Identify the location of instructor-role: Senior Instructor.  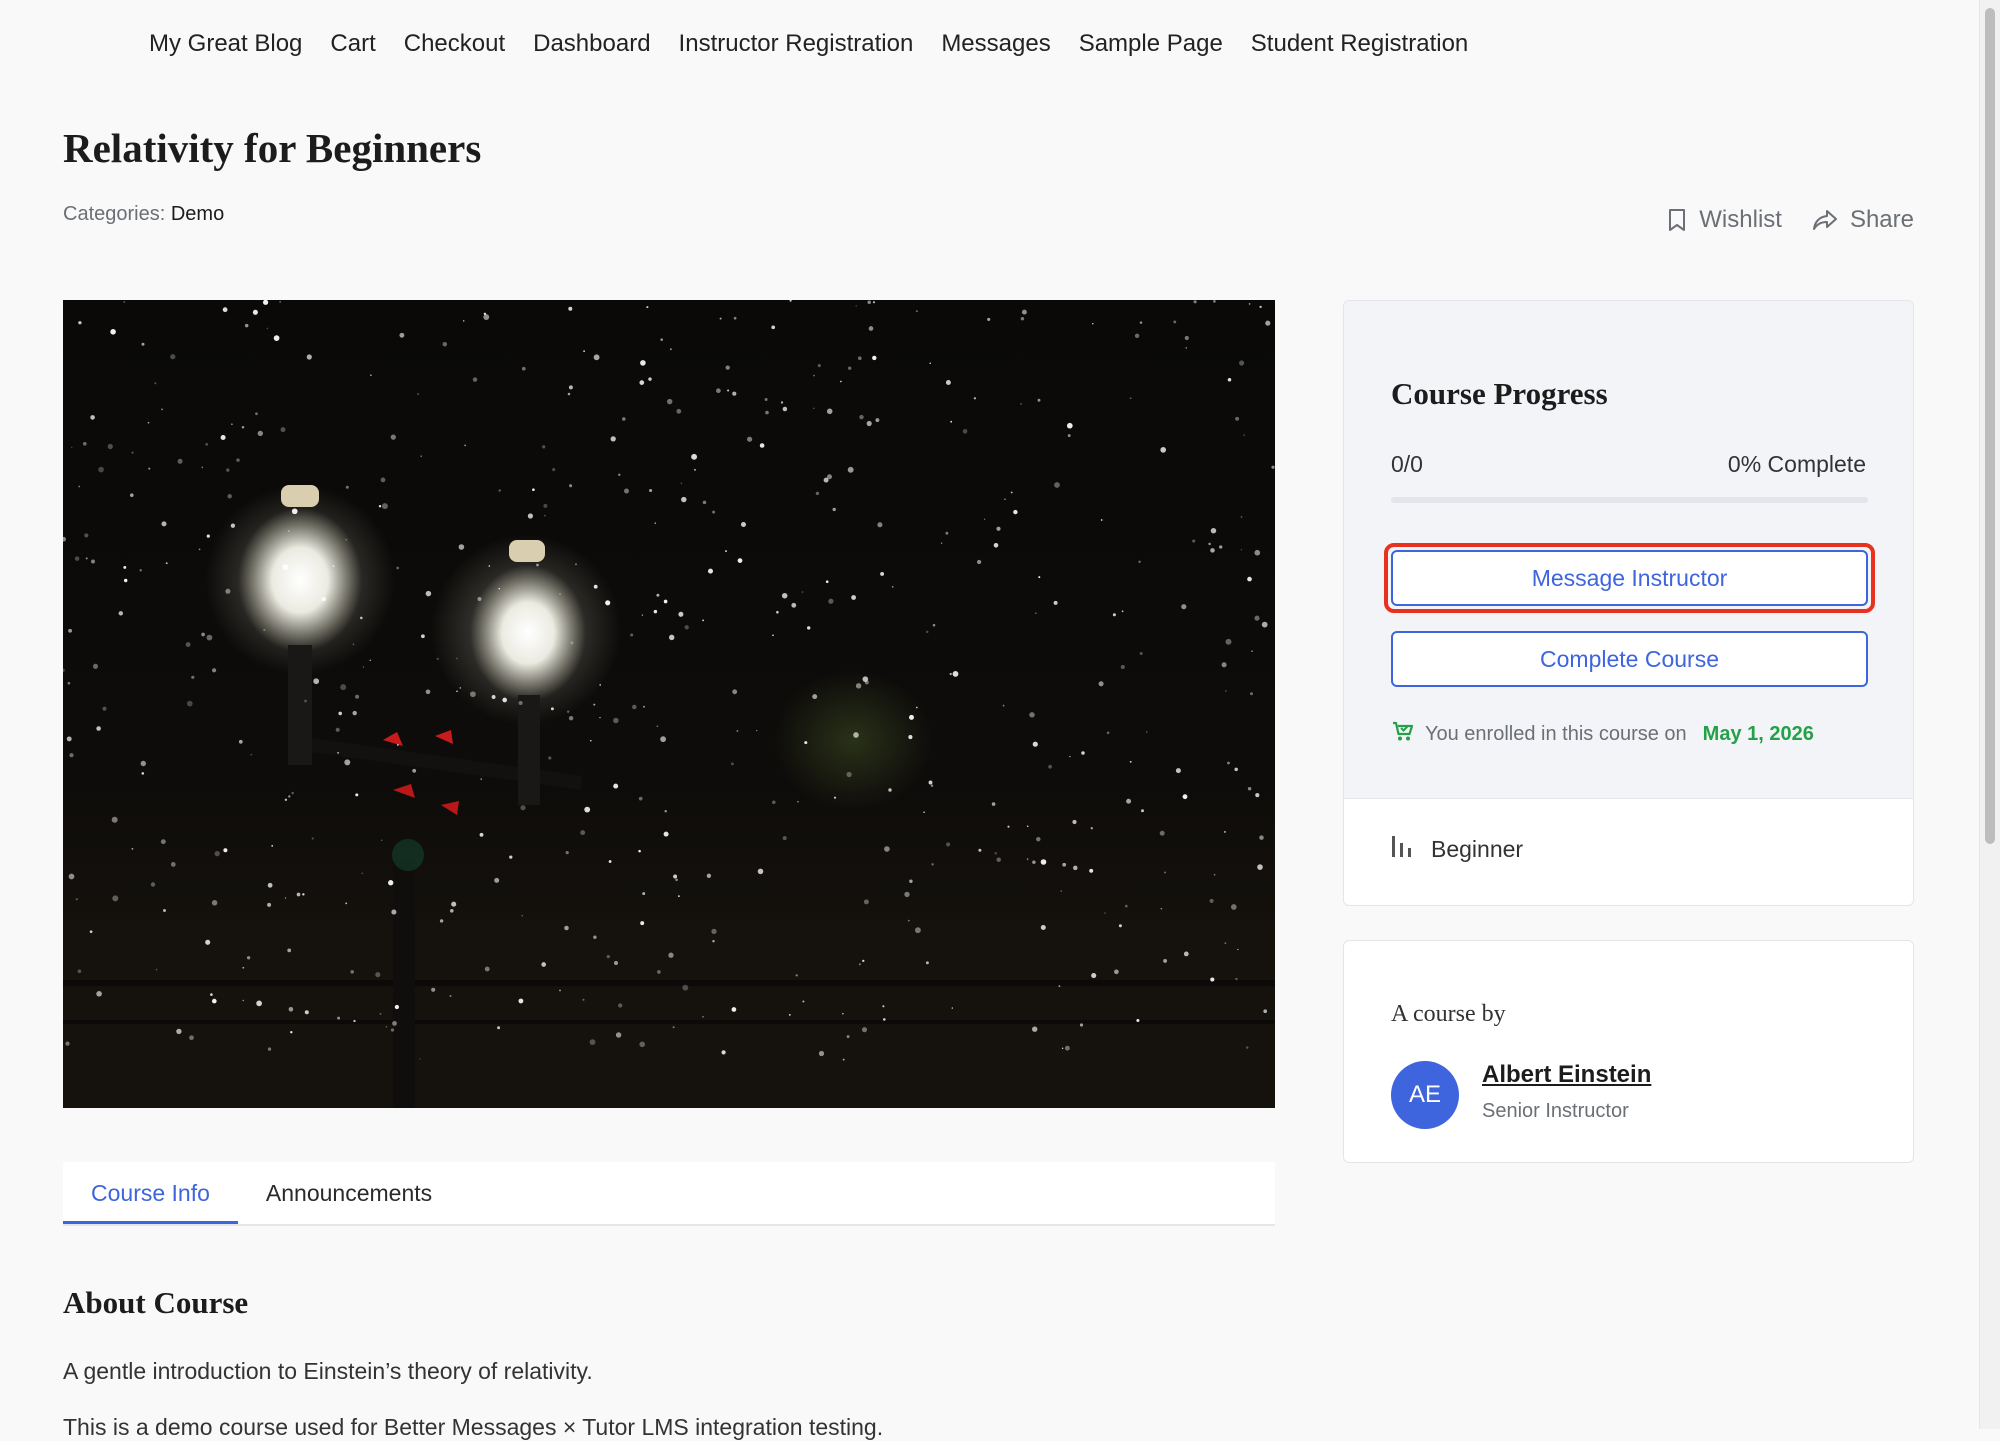
(1555, 1111).